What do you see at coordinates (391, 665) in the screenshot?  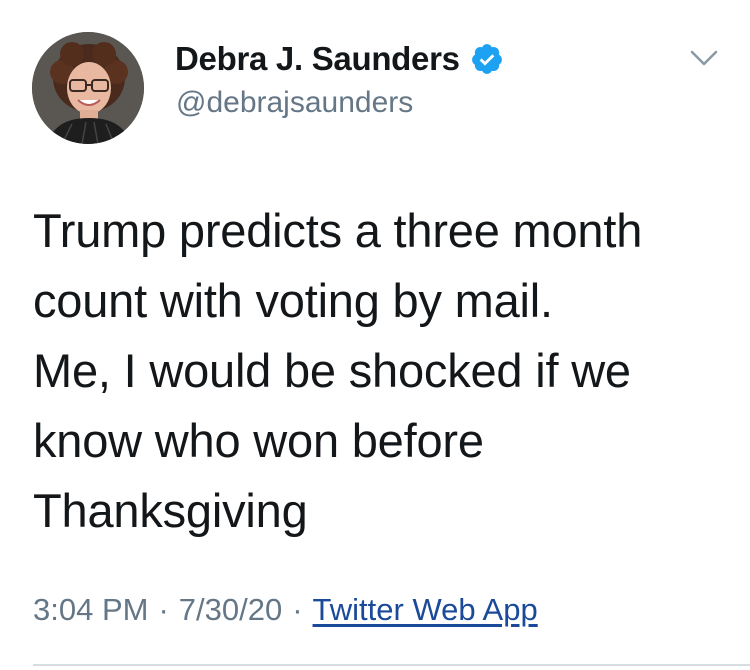 I see `divider` at bounding box center [391, 665].